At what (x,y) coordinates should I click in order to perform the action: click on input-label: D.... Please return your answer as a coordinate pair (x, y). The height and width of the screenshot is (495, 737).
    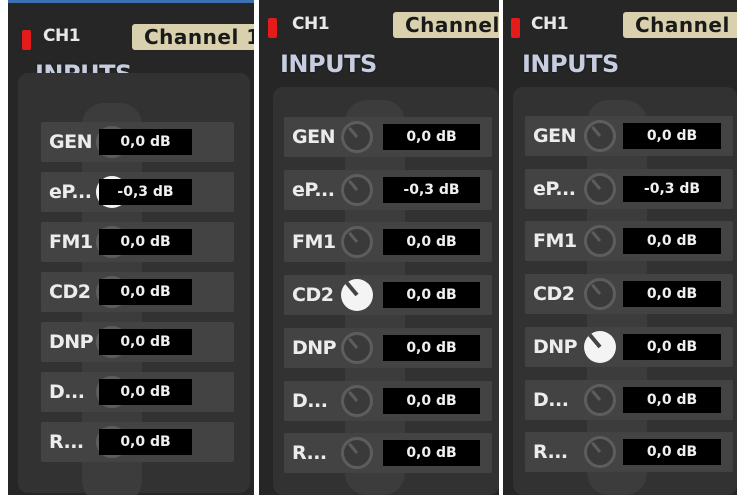
    Looking at the image, I should click on (67, 392).